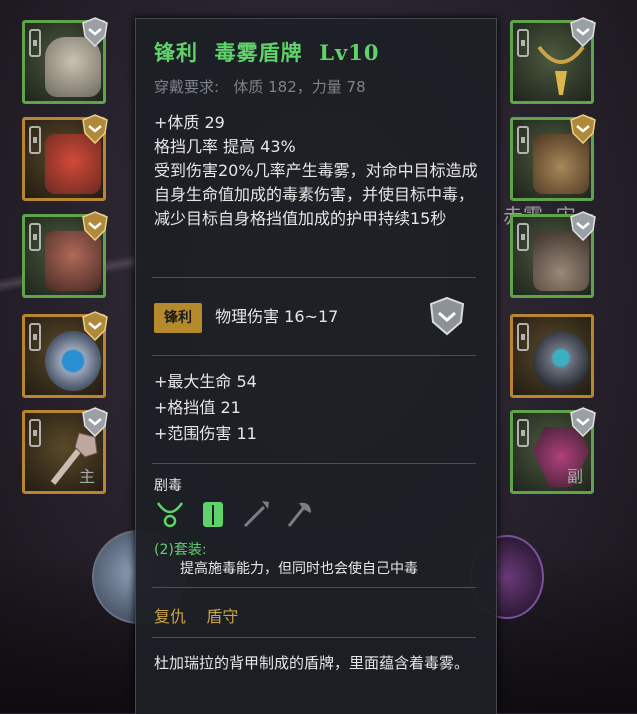  Describe the element at coordinates (213, 514) in the screenshot. I see `armor-icon` at that location.